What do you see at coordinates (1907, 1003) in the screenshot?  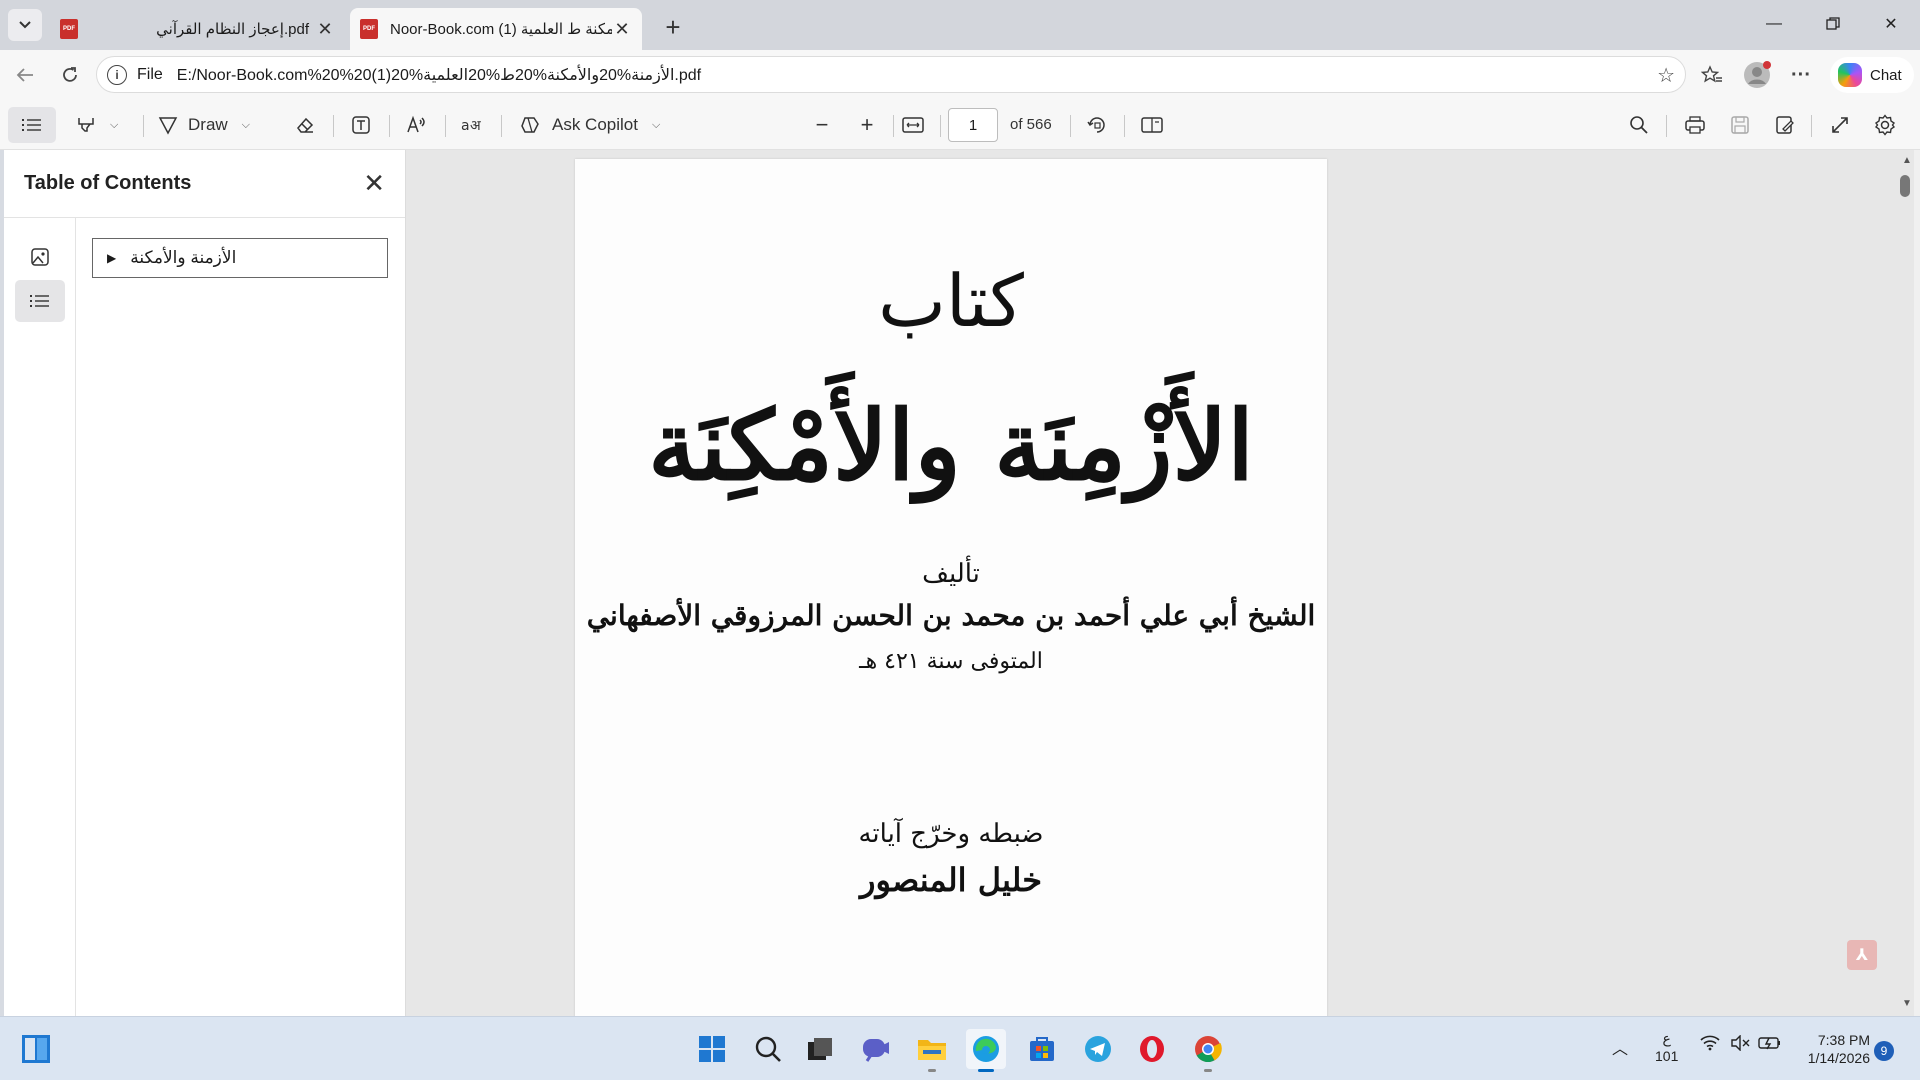 I see `scroll-down-icon: ▼` at bounding box center [1907, 1003].